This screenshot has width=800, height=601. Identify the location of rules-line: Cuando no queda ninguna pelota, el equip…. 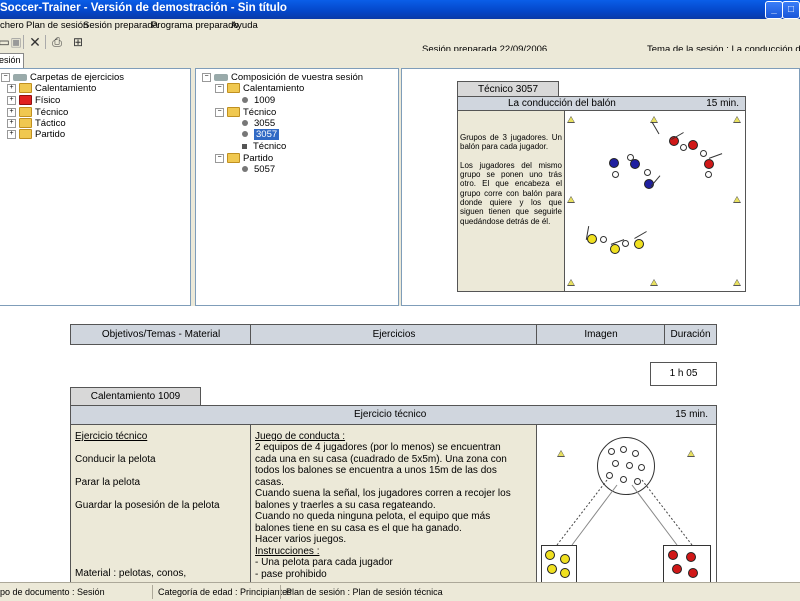
(373, 516).